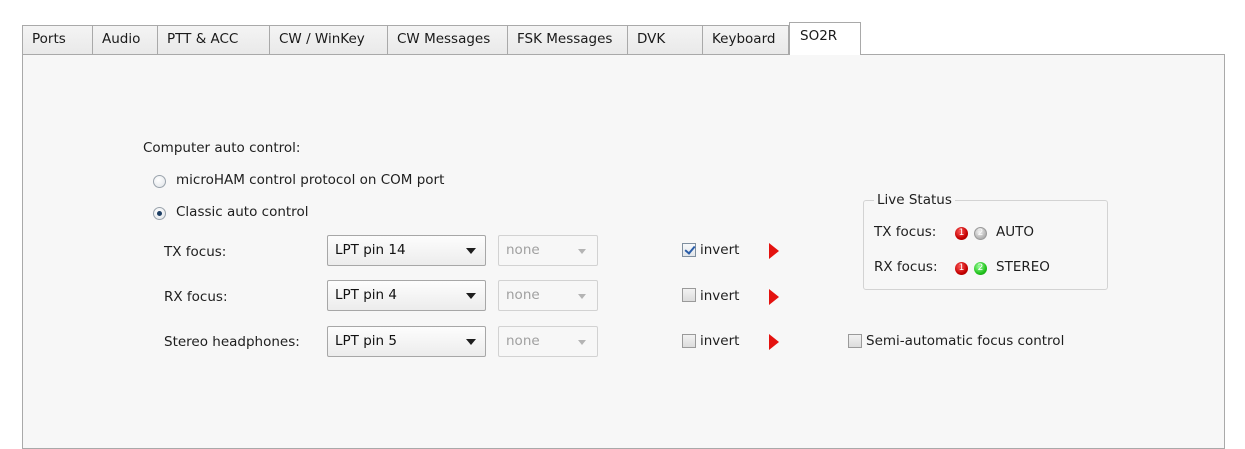  Describe the element at coordinates (548, 341) in the screenshot. I see `stereo-second-select: none` at that location.